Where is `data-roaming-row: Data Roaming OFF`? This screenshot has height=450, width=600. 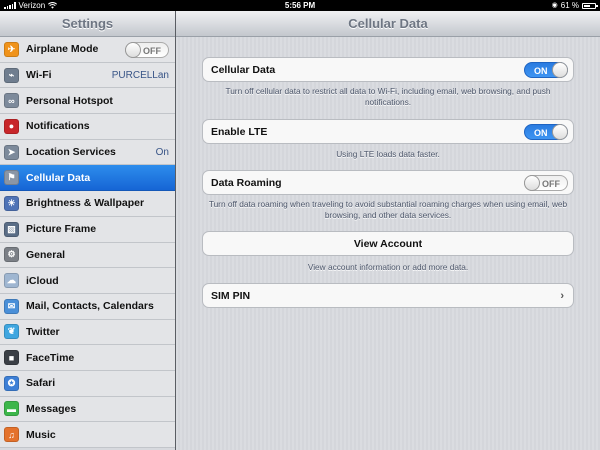 data-roaming-row: Data Roaming OFF is located at coordinates (388, 182).